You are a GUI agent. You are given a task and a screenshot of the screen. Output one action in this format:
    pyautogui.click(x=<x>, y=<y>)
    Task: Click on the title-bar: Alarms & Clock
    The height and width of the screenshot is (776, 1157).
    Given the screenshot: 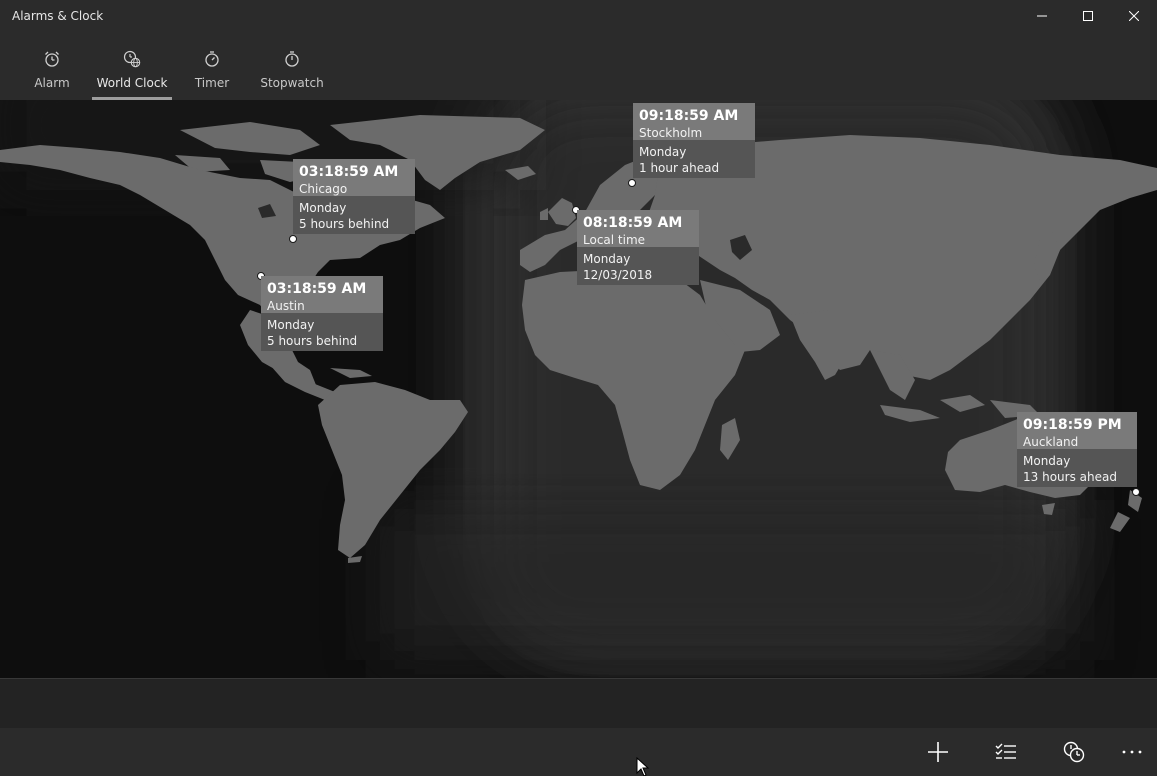 What is the action you would take?
    pyautogui.click(x=578, y=17)
    